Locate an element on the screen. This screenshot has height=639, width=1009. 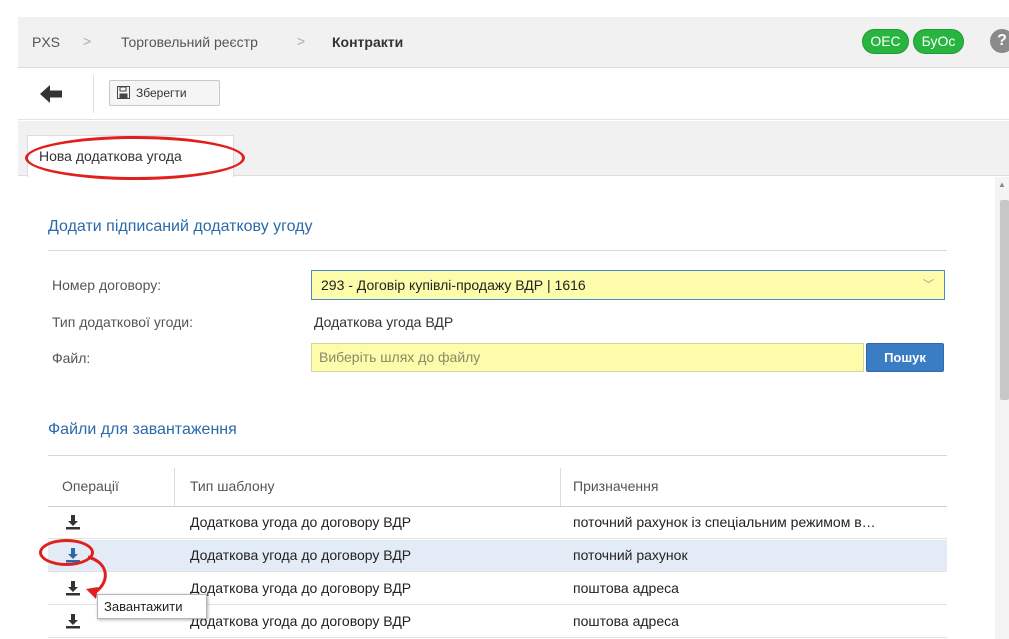
download-tooltip: Завантажити is located at coordinates (152, 606).